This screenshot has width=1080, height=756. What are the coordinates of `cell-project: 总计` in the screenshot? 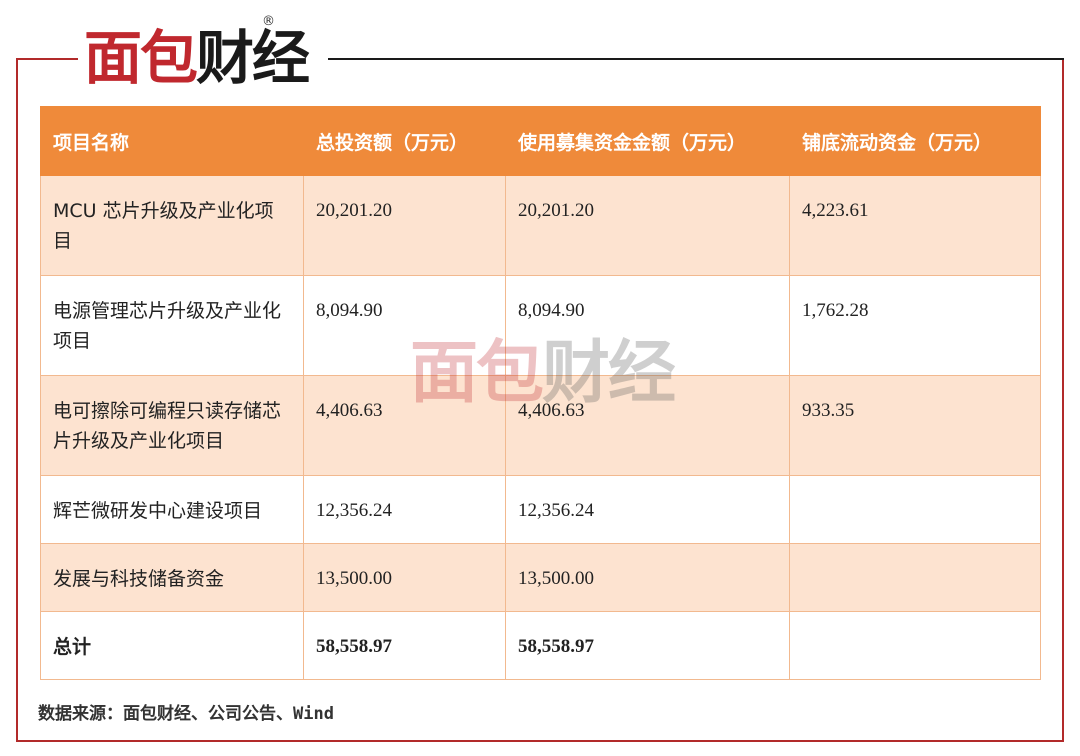 It's located at (172, 645).